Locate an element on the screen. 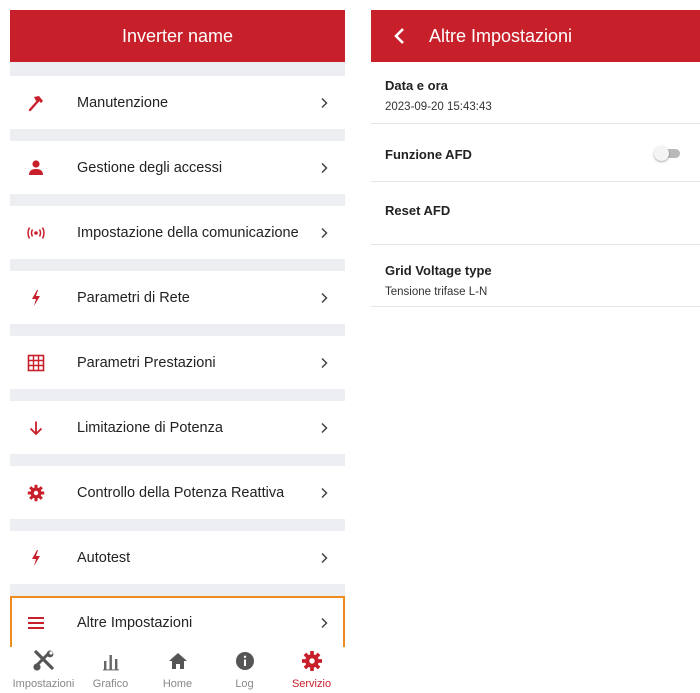 The width and height of the screenshot is (700, 693). tab-home: Home is located at coordinates (177, 670).